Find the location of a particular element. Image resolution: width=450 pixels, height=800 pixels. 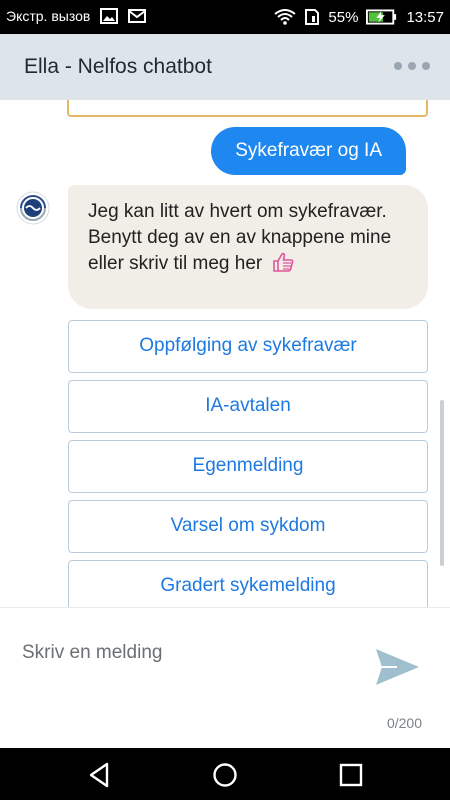

chat-scrollbar is located at coordinates (442, 483).